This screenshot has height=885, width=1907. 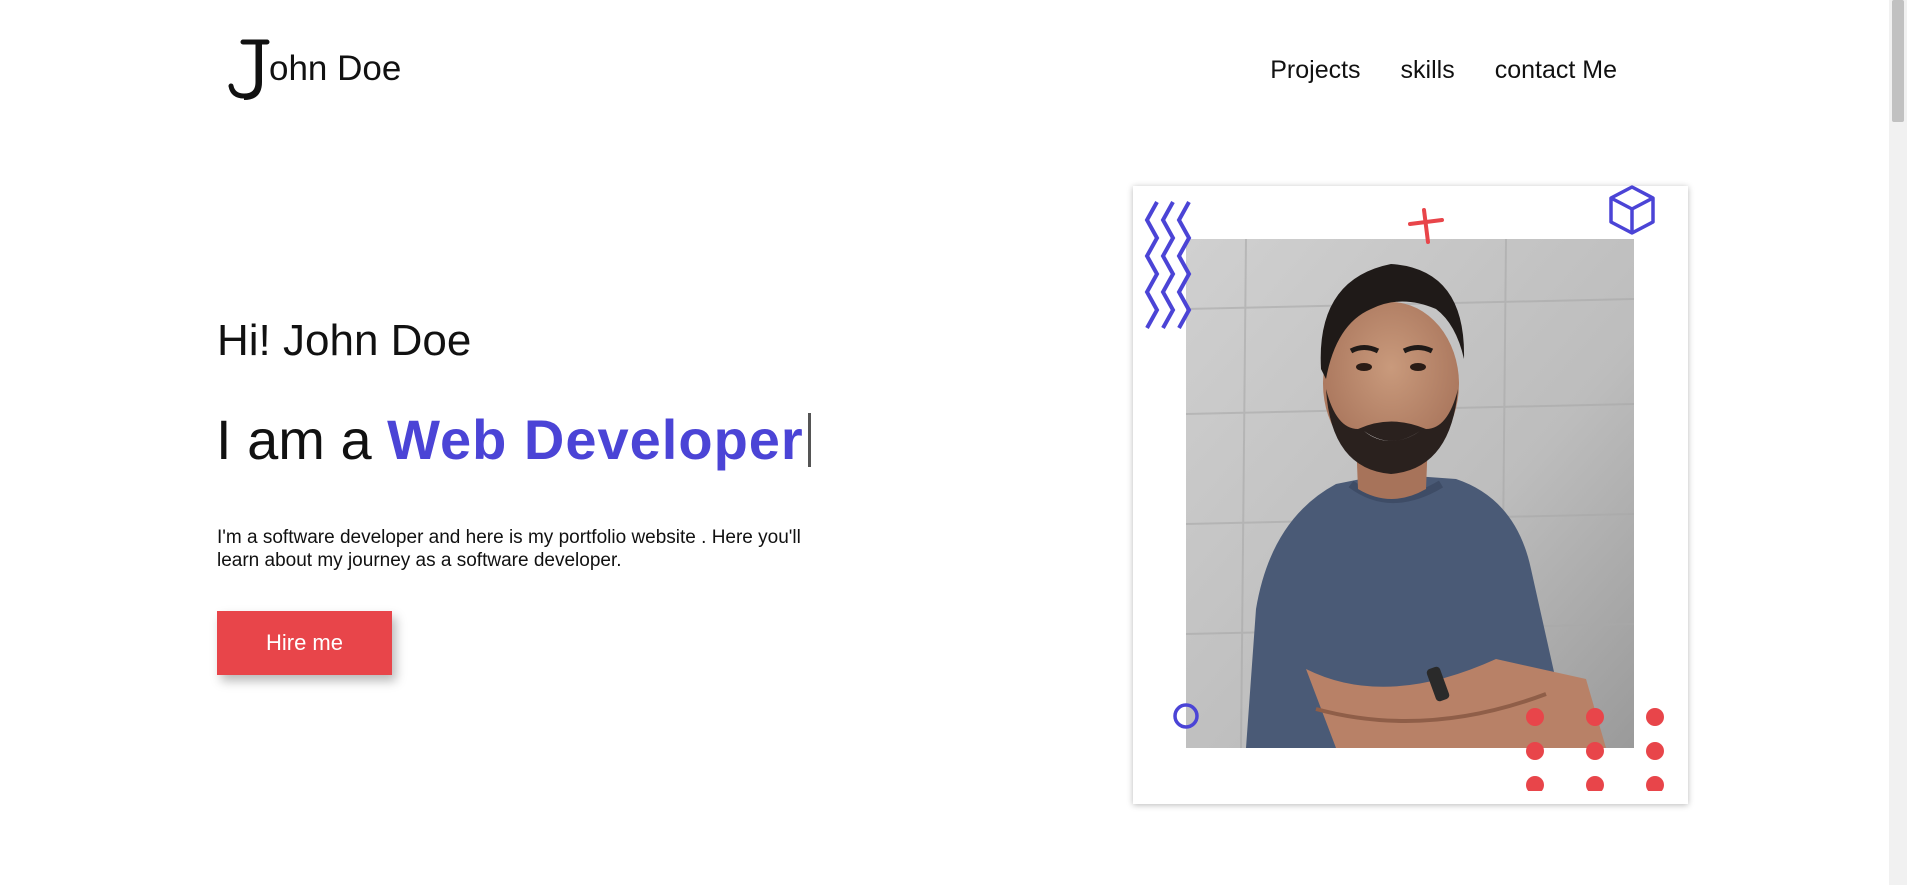 What do you see at coordinates (1898, 442) in the screenshot?
I see `page-scrollbar` at bounding box center [1898, 442].